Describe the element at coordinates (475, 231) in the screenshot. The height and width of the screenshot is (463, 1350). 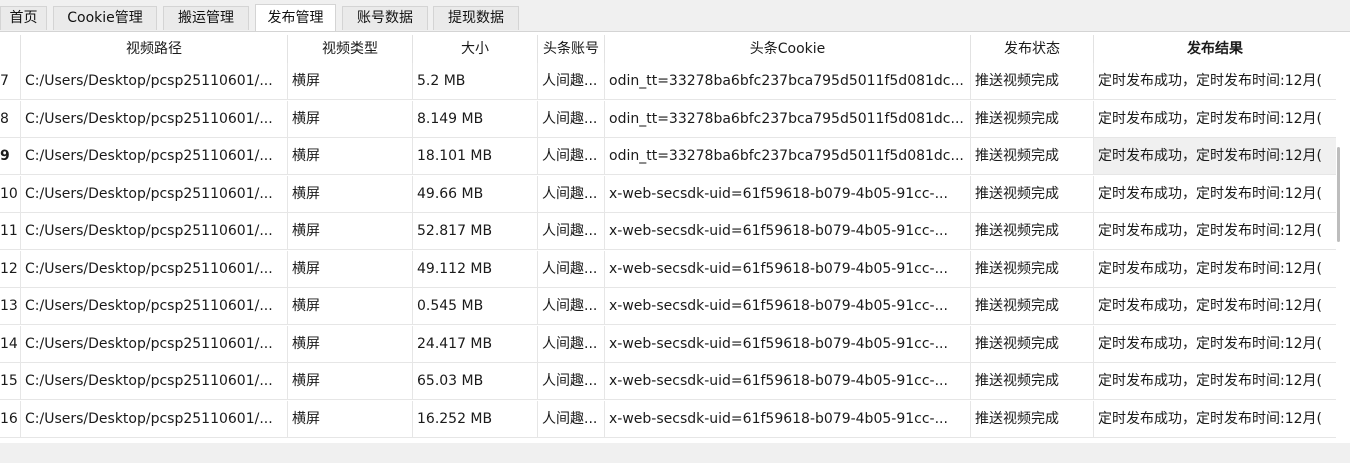
I see `cell-size: 52.817 MB` at that location.